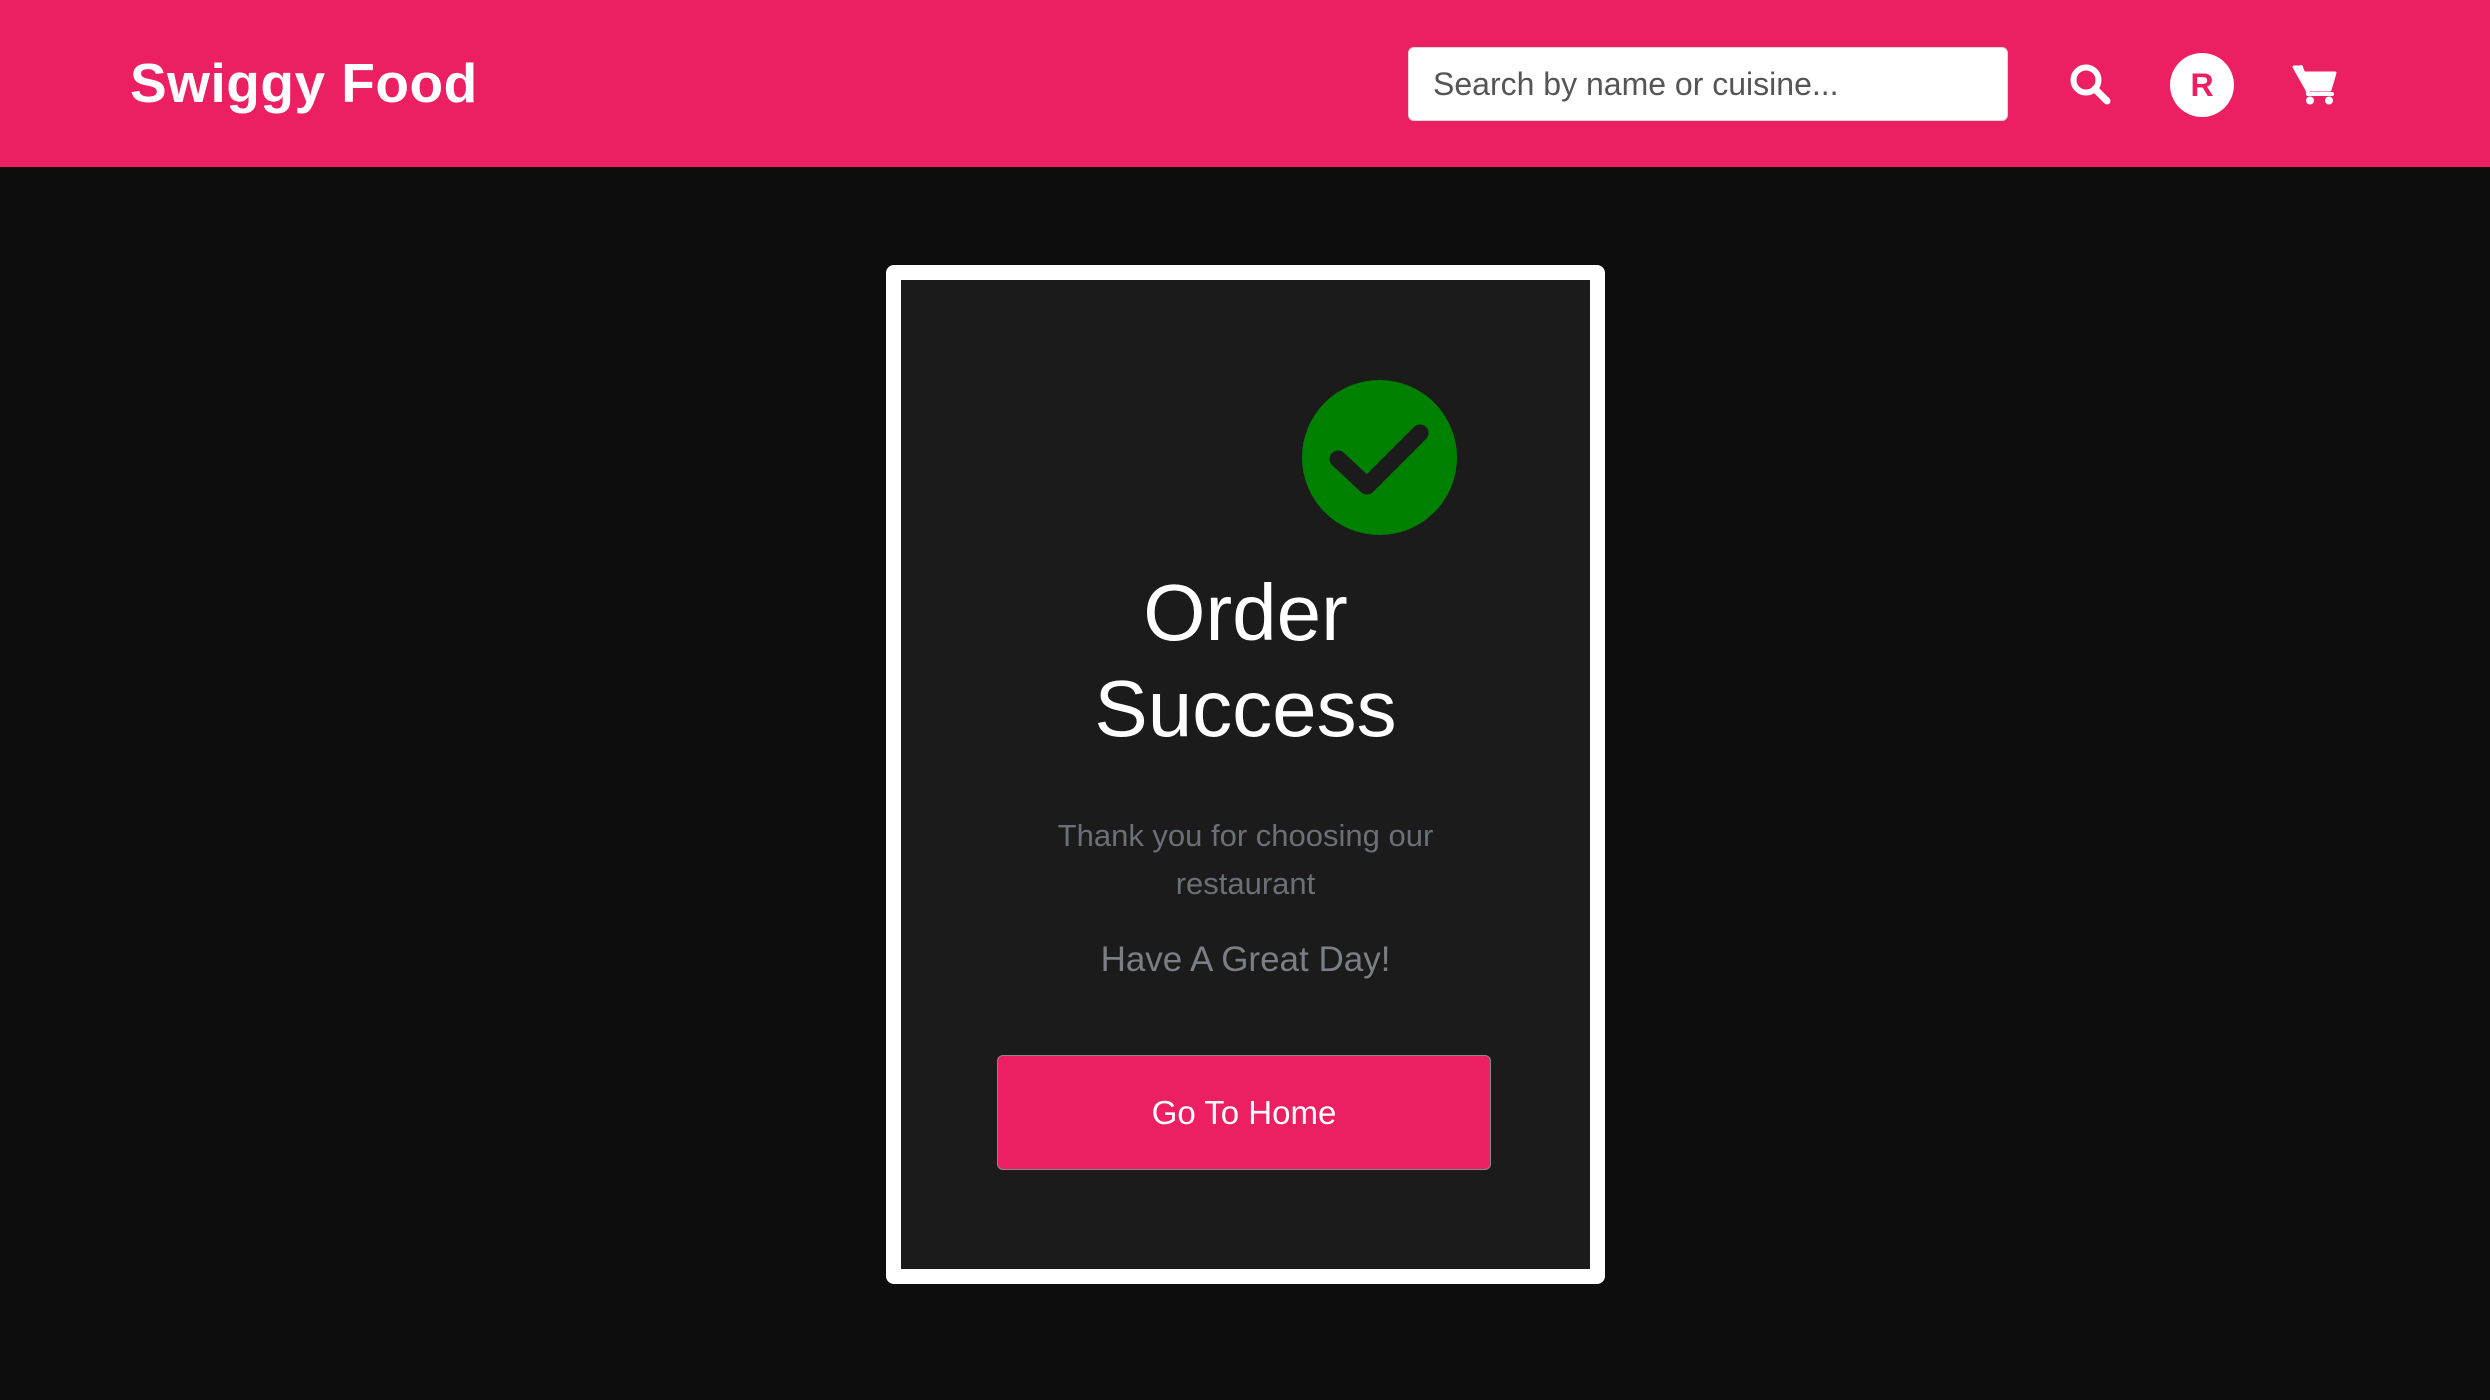 Image resolution: width=2490 pixels, height=1400 pixels. What do you see at coordinates (1245, 612) in the screenshot?
I see `title-line-order: Order` at bounding box center [1245, 612].